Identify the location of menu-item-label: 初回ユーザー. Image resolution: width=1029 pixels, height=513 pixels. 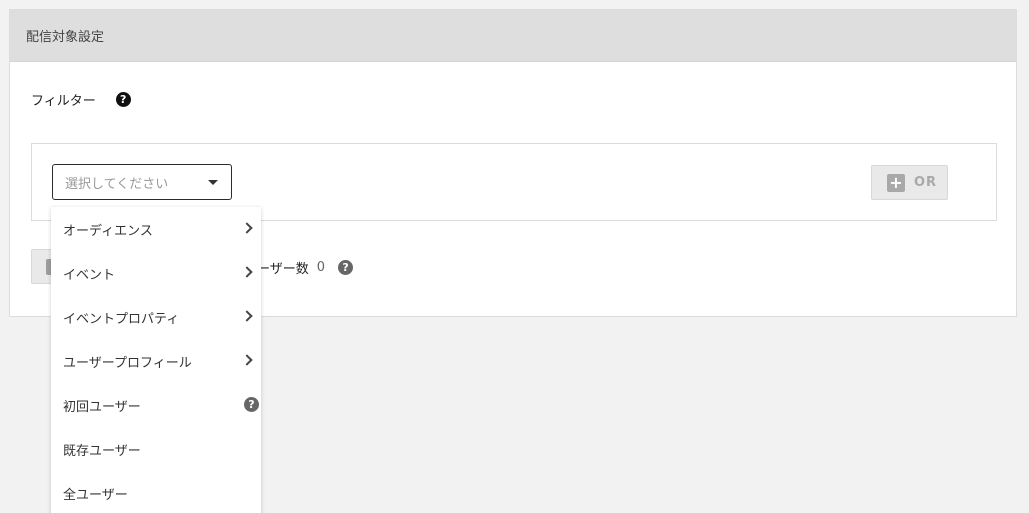
(102, 407).